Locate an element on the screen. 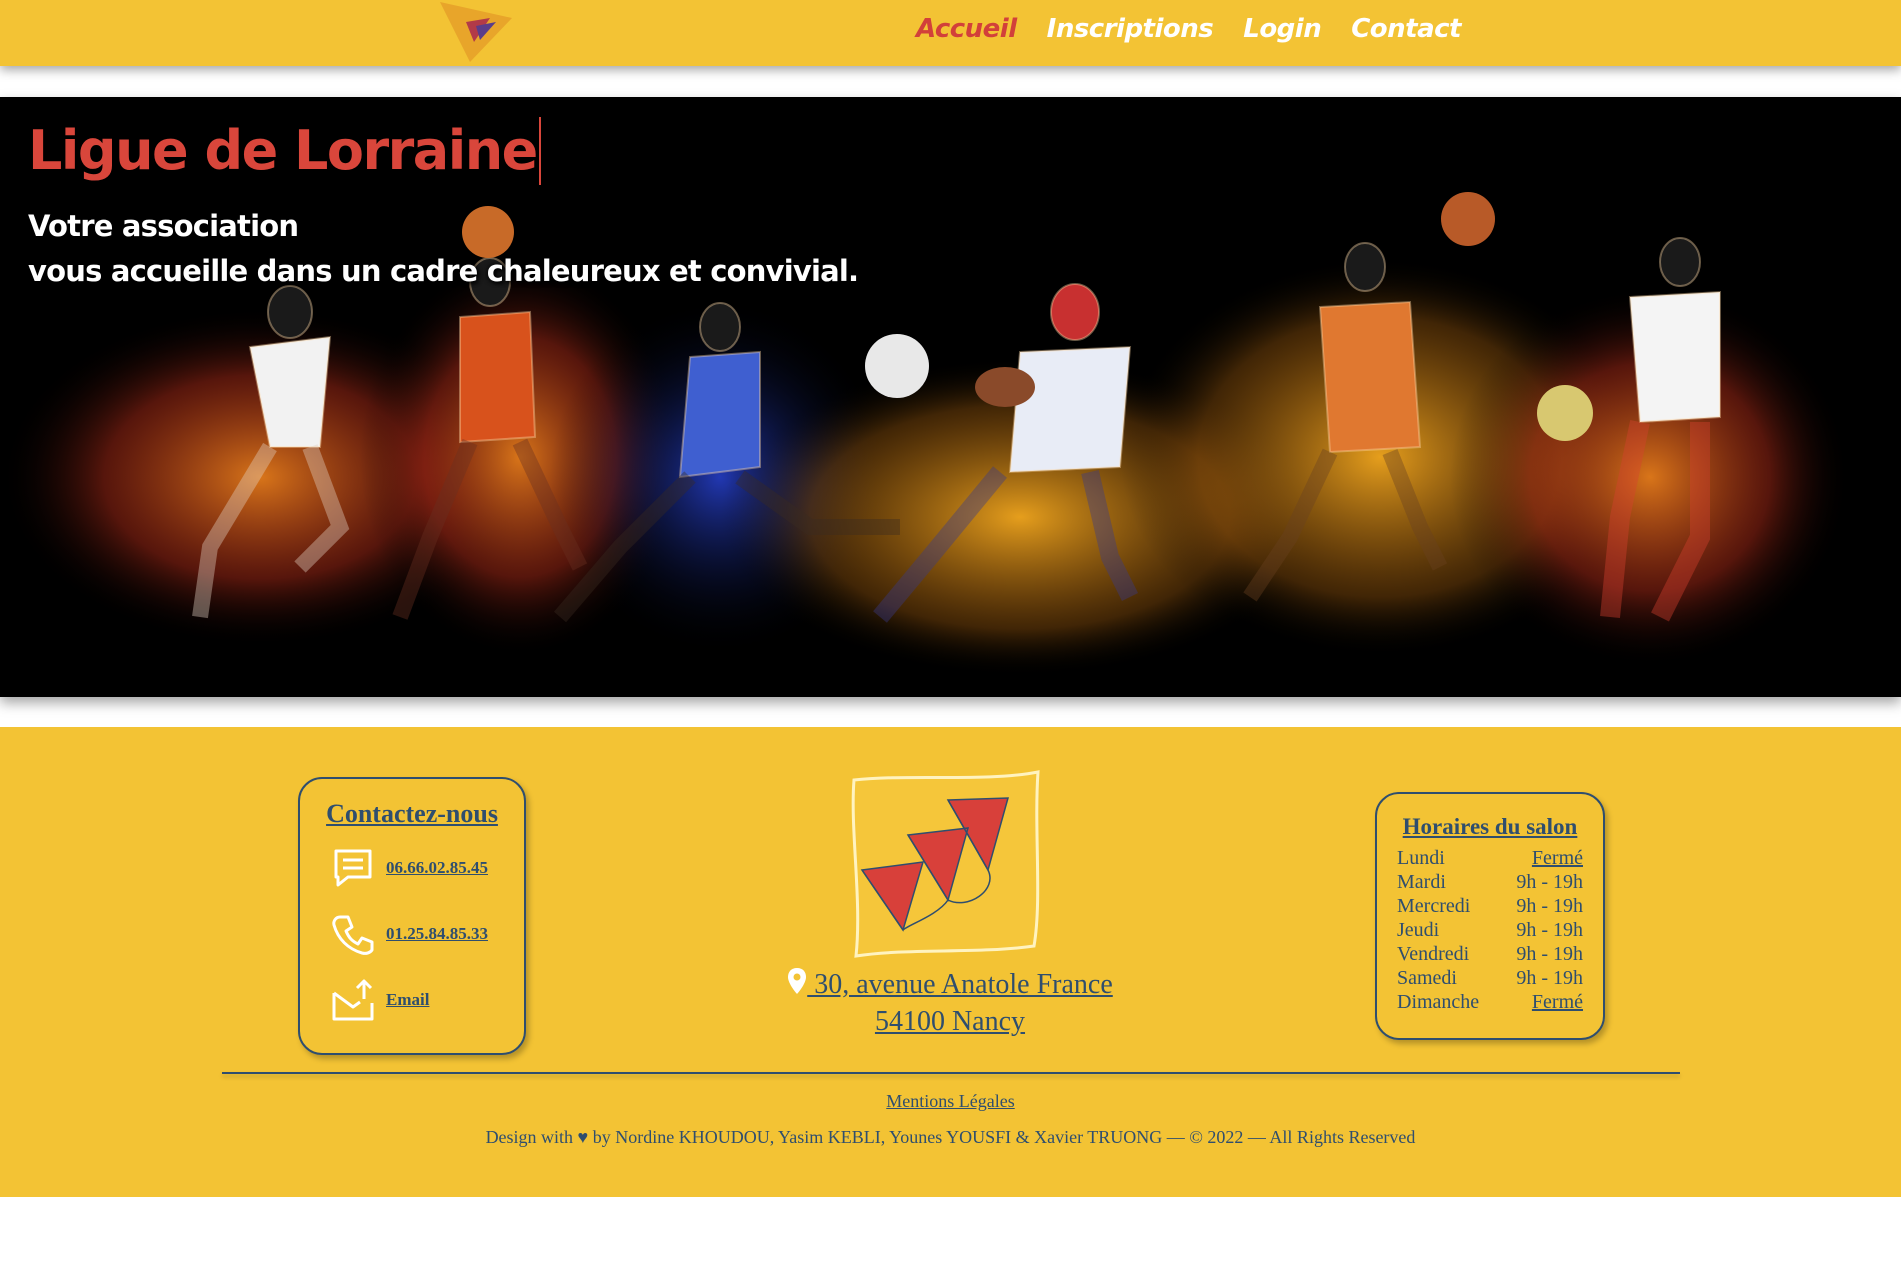 The width and height of the screenshot is (1901, 1274). address-street: 30, avenue Anatole France is located at coordinates (960, 984).